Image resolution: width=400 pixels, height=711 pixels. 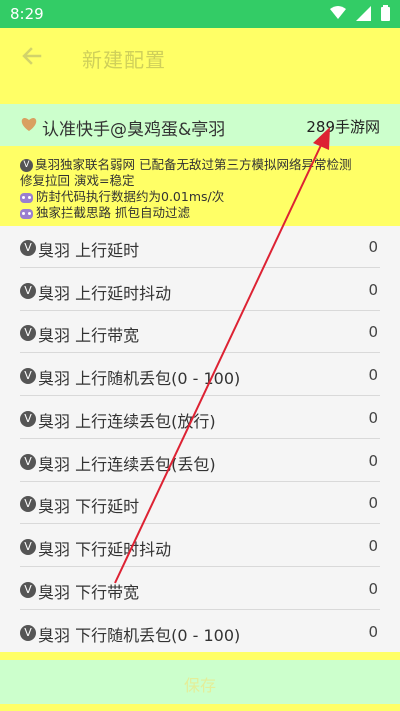 What do you see at coordinates (127, 464) in the screenshot?
I see `setting-label: 臭羽 上行连续丢包(丢包)` at bounding box center [127, 464].